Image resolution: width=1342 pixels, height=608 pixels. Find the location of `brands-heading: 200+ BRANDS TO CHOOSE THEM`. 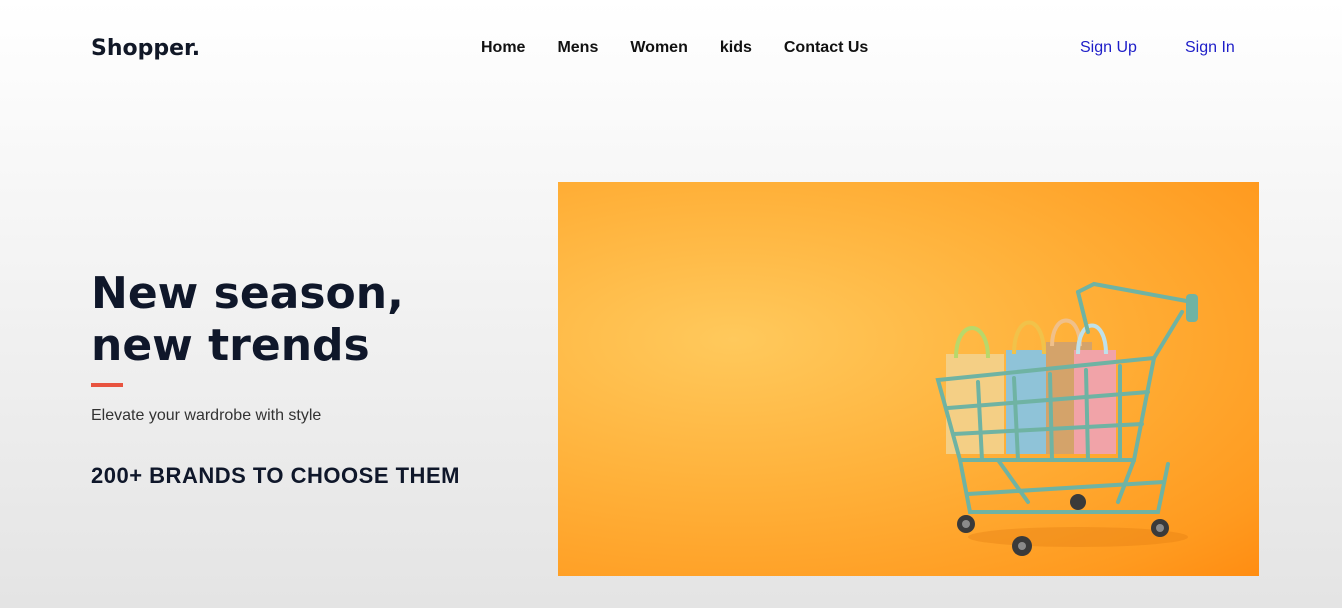

brands-heading: 200+ BRANDS TO CHOOSE THEM is located at coordinates (275, 475).